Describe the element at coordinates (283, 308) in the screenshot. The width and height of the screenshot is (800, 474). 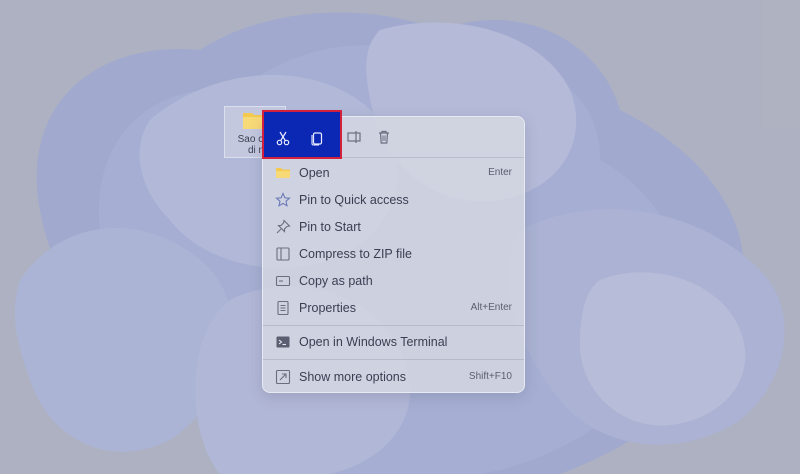
I see `properties-icon` at that location.